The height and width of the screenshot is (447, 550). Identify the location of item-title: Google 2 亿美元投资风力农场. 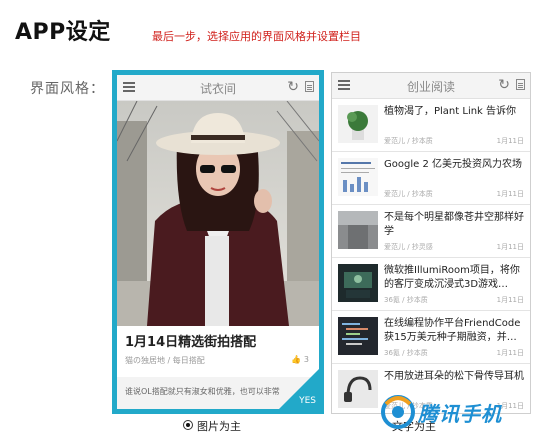
(453, 164).